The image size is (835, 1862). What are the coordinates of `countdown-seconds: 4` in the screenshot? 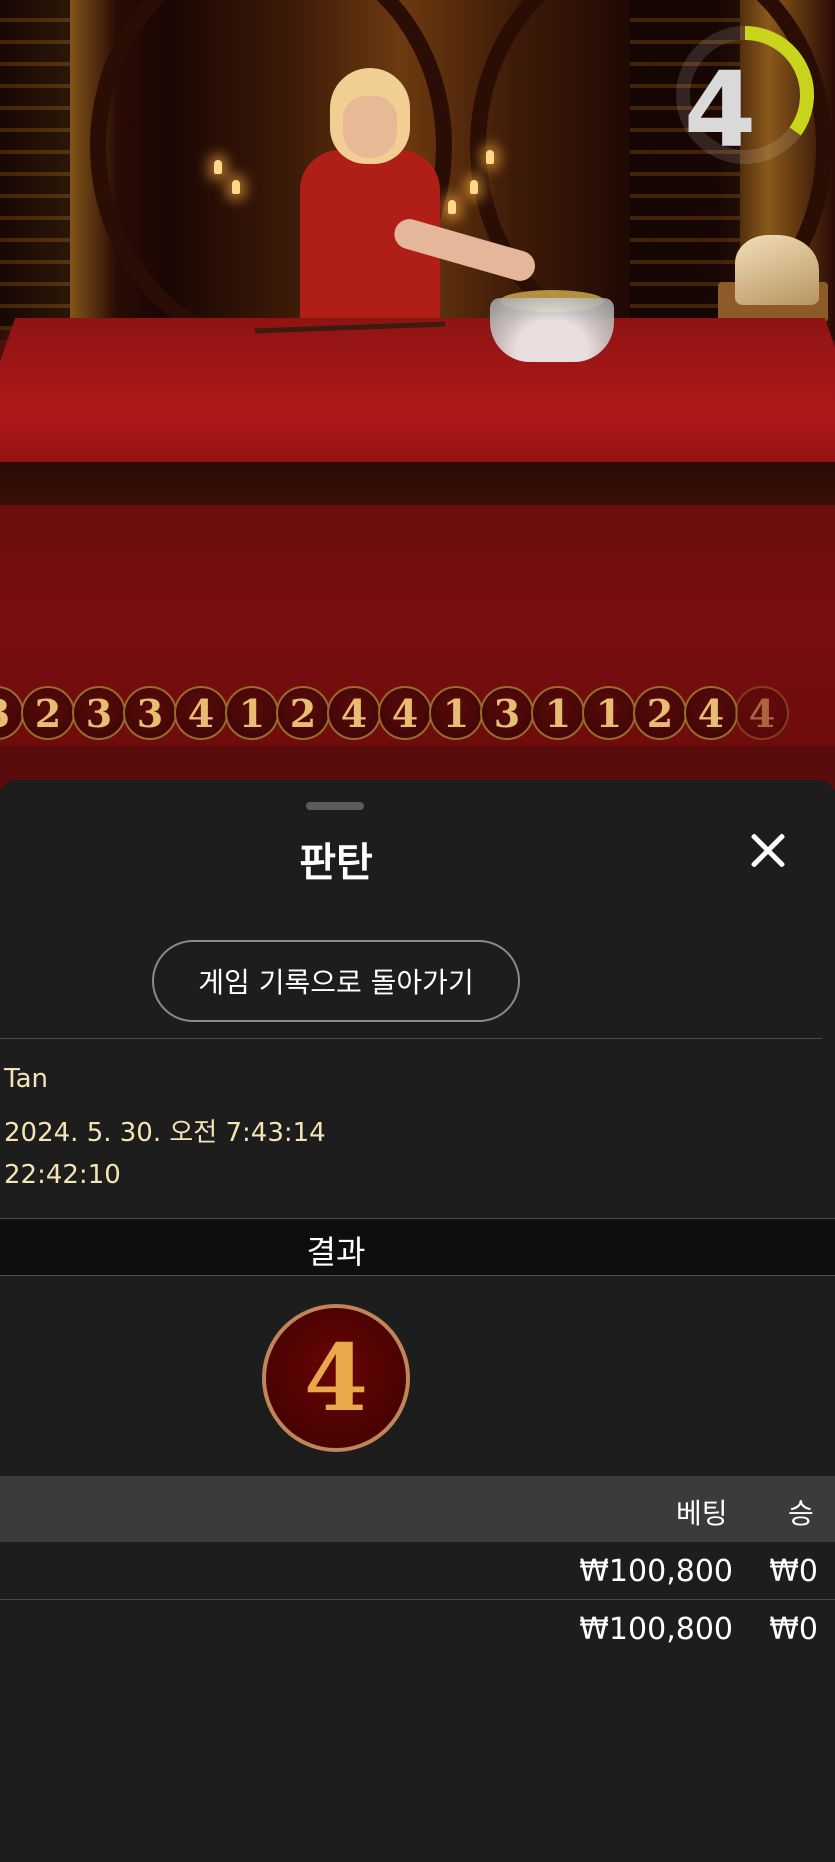 It's located at (720, 110).